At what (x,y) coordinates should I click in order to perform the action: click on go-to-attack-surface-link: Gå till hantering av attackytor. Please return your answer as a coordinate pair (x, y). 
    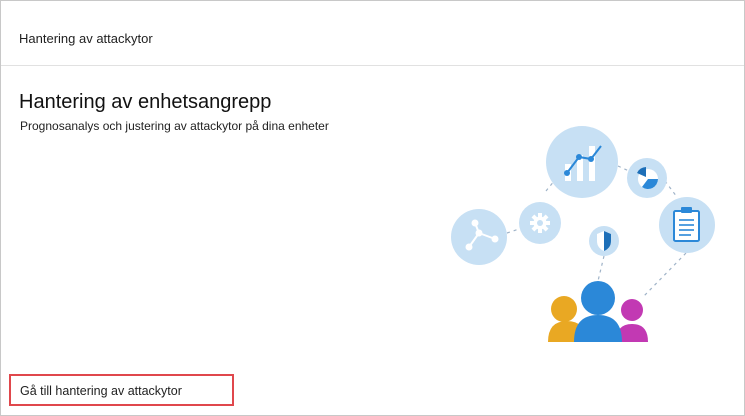
    Looking at the image, I should click on (121, 390).